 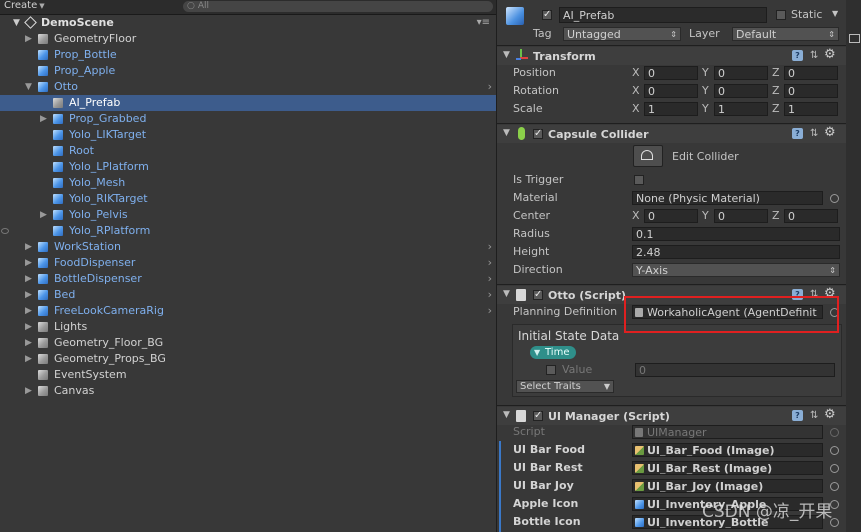 I want to click on tree-row: Prop_Bottle, so click(x=248, y=55).